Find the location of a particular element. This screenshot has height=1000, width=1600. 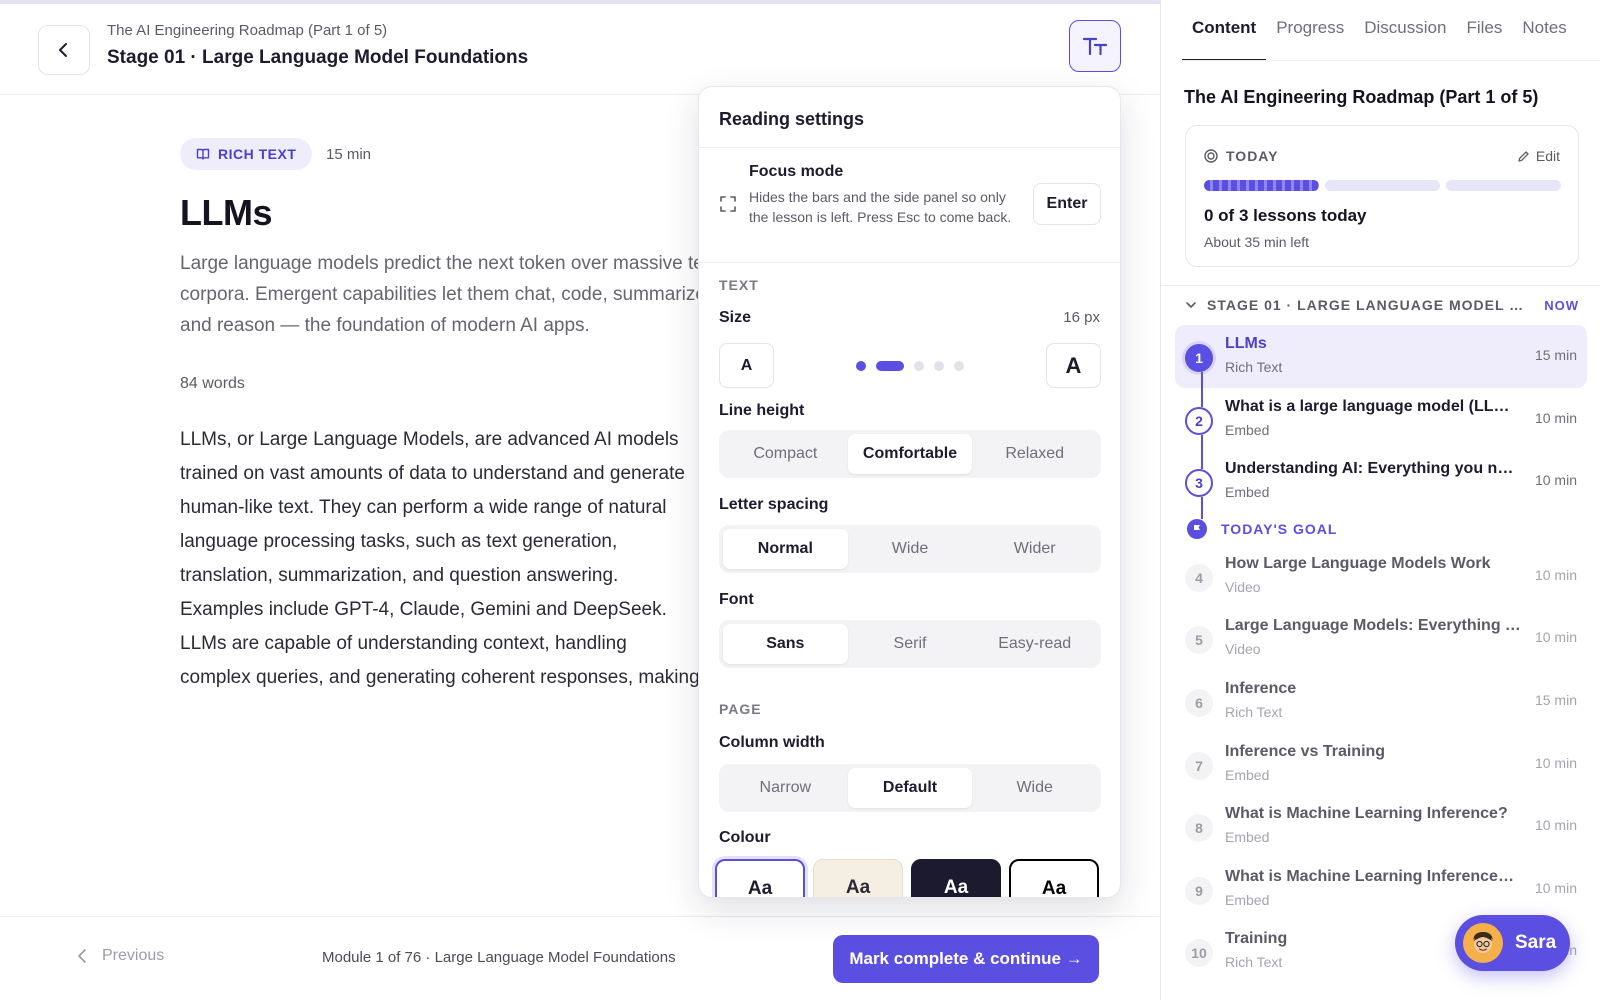

today-lesson-count: 0 of 3 lessons today is located at coordinates (1285, 215).